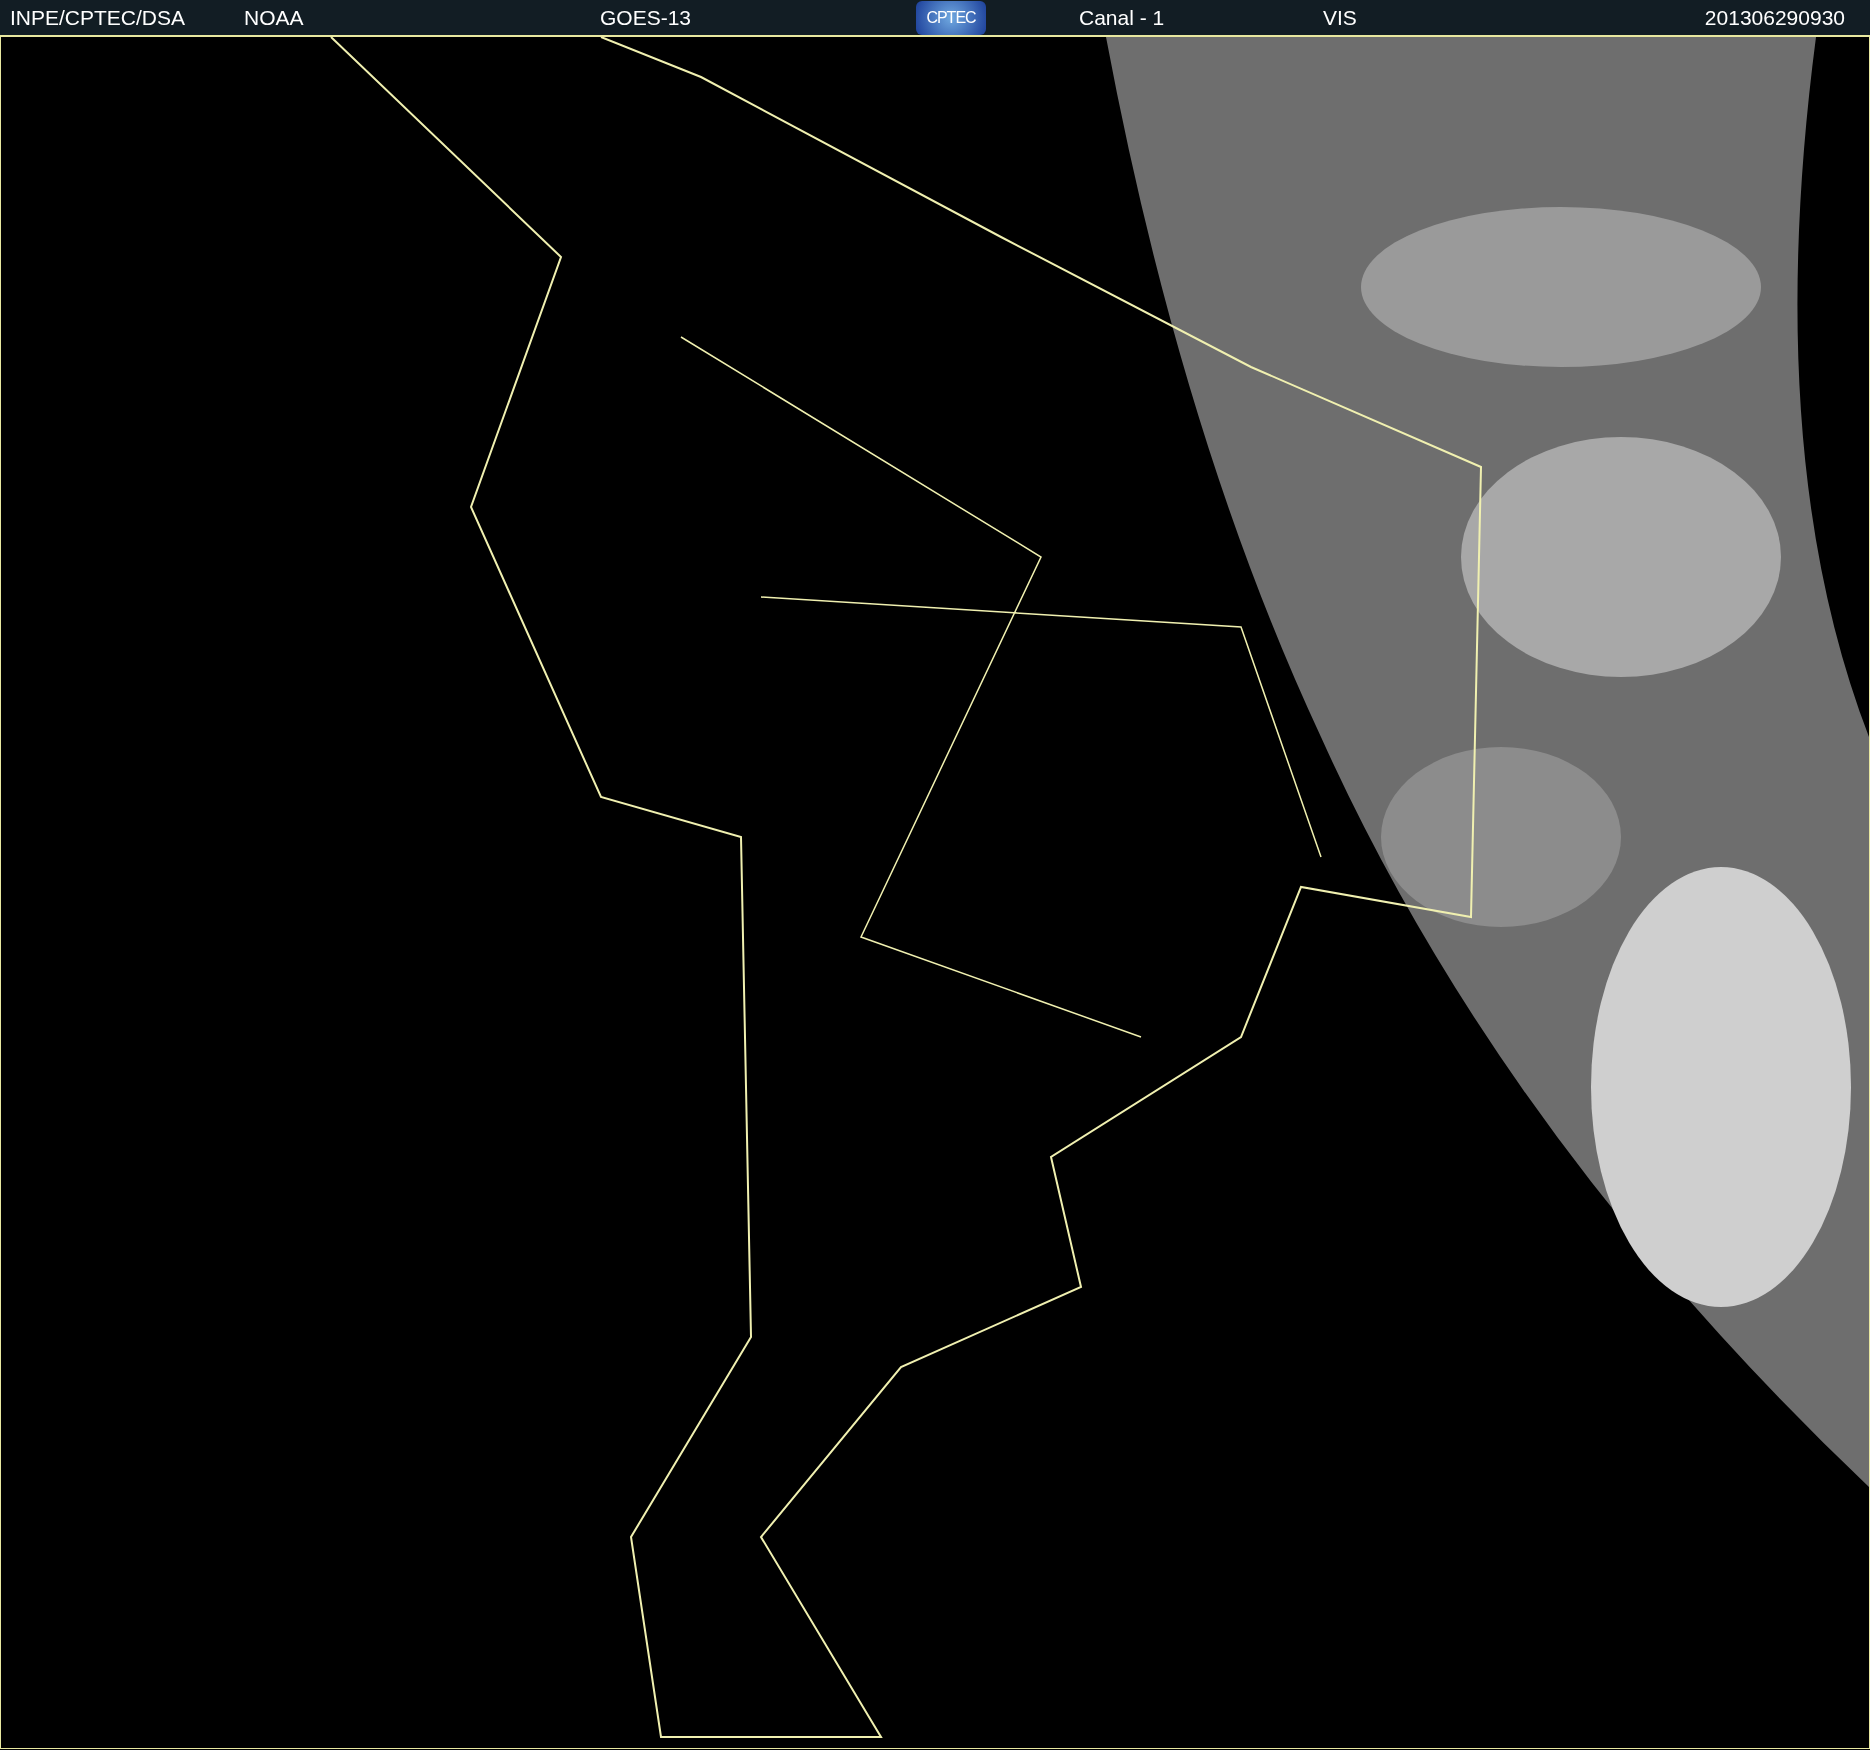  What do you see at coordinates (98, 17) in the screenshot?
I see `source-label: INPE/CPTEC/DSA` at bounding box center [98, 17].